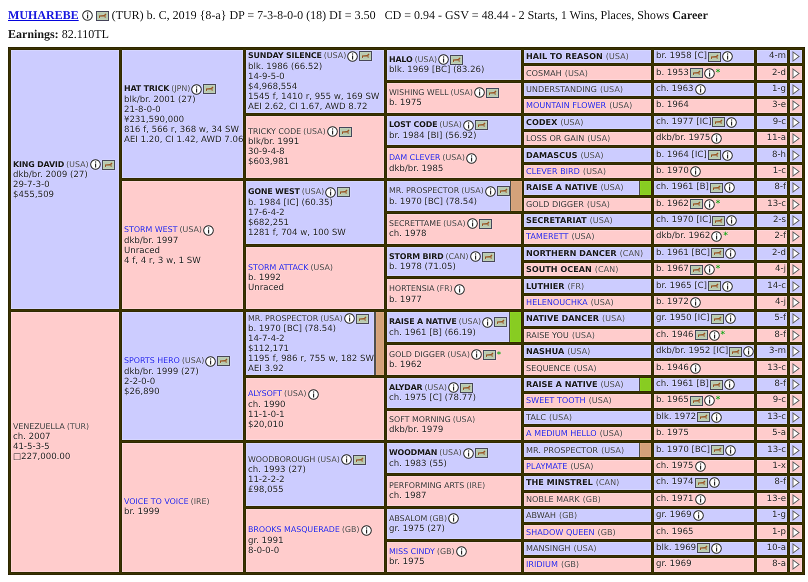  I want to click on horse-name: ABWAH, so click(541, 515).